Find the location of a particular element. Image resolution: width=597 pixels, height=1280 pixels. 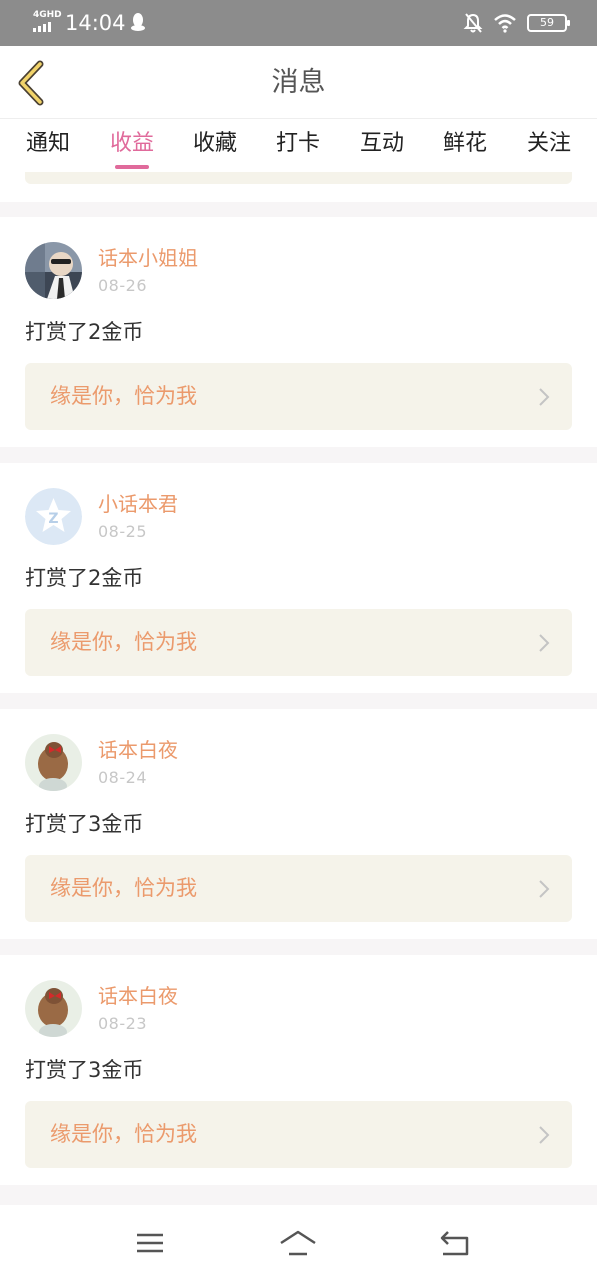

qq-penguin-icon is located at coordinates (138, 22).